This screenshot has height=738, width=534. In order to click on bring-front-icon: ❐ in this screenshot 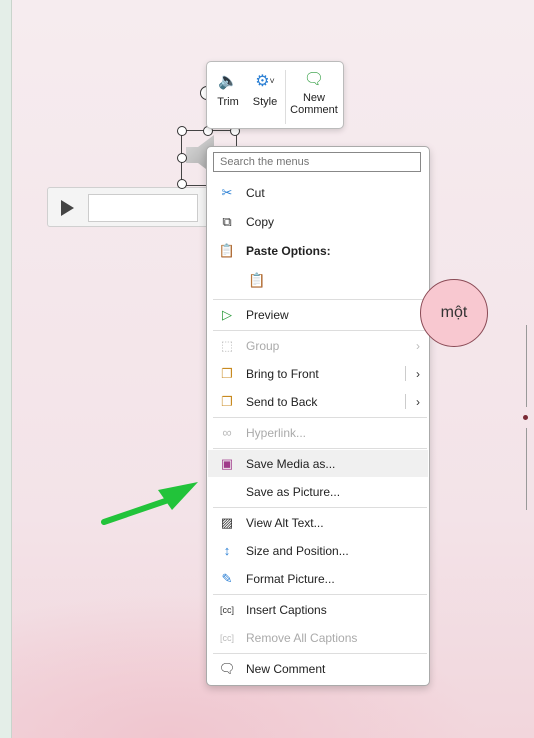, I will do `click(227, 373)`.